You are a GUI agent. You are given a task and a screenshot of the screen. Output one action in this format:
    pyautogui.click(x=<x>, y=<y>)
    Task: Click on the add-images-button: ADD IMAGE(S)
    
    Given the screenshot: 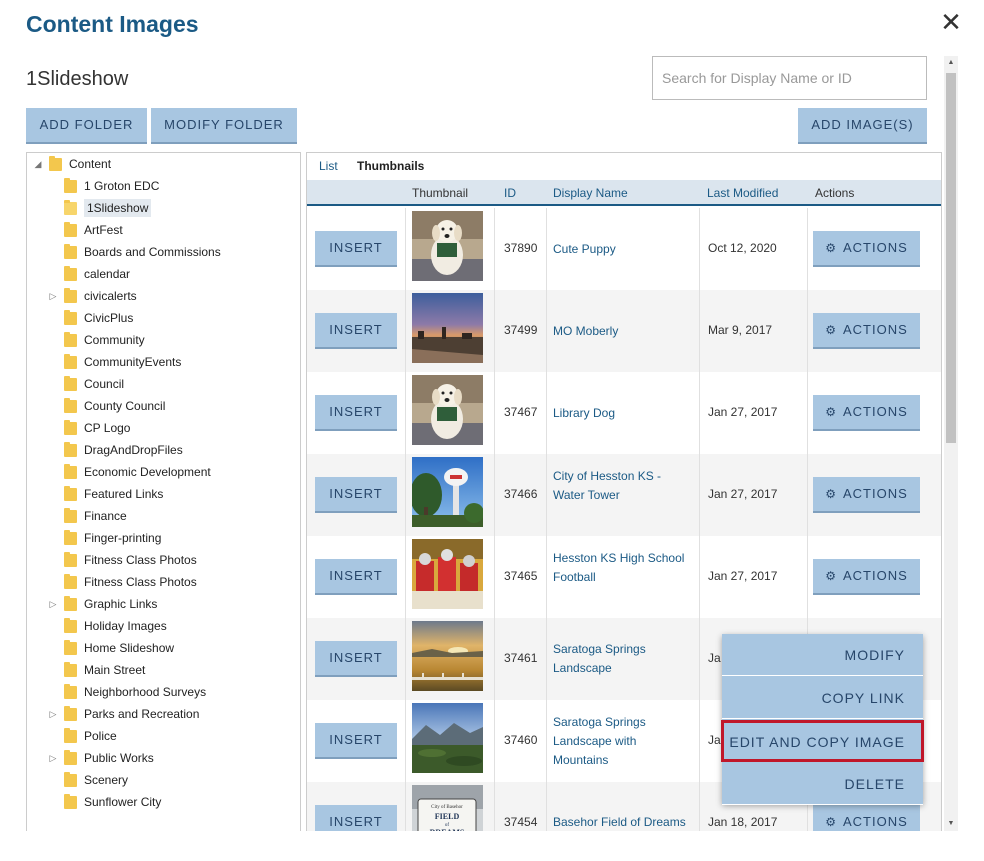 What is the action you would take?
    pyautogui.click(x=862, y=126)
    